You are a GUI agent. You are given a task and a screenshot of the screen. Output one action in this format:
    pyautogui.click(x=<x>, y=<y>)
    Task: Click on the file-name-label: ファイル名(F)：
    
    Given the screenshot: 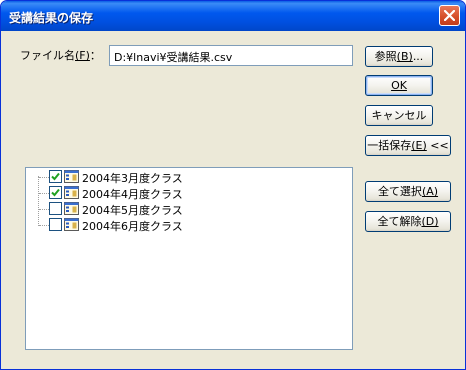 What is the action you would take?
    pyautogui.click(x=60, y=55)
    